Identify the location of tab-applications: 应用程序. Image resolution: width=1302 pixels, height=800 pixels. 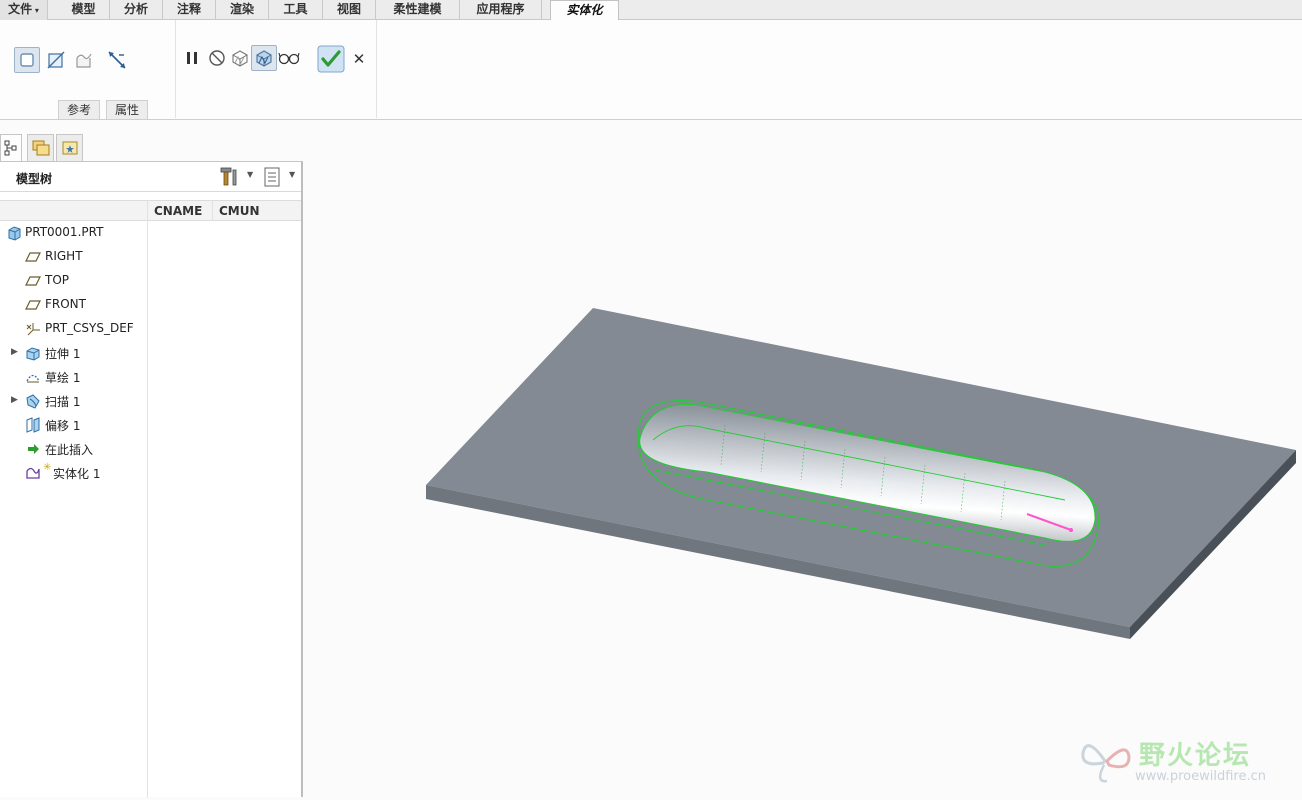
(501, 10).